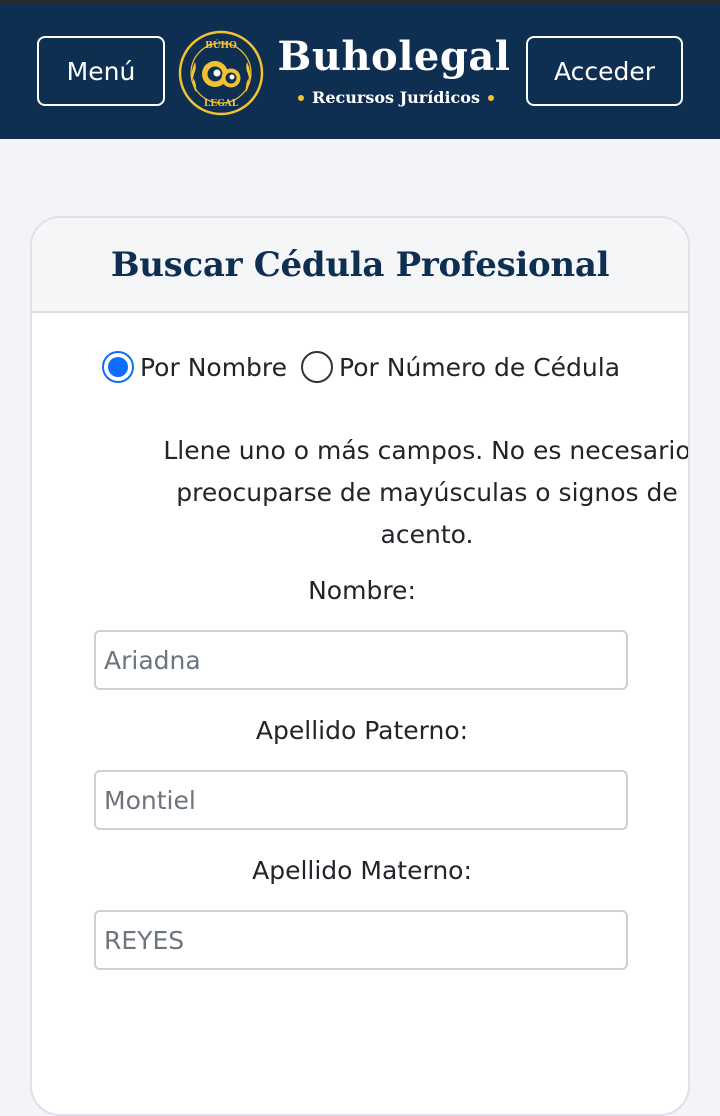 The height and width of the screenshot is (1116, 720). I want to click on tagline-dot-left, so click(301, 97).